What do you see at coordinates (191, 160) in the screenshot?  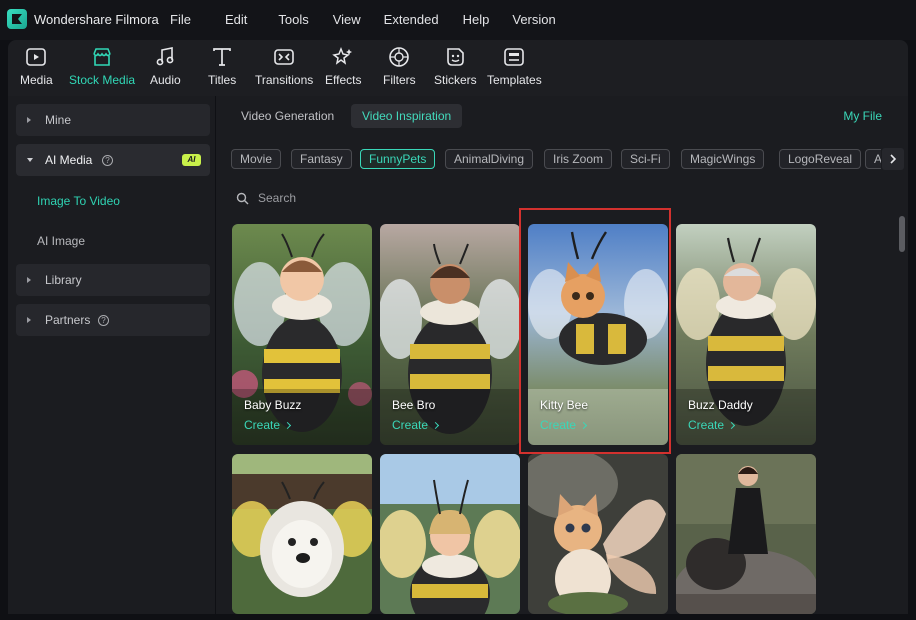 I see `ai-badge: AI` at bounding box center [191, 160].